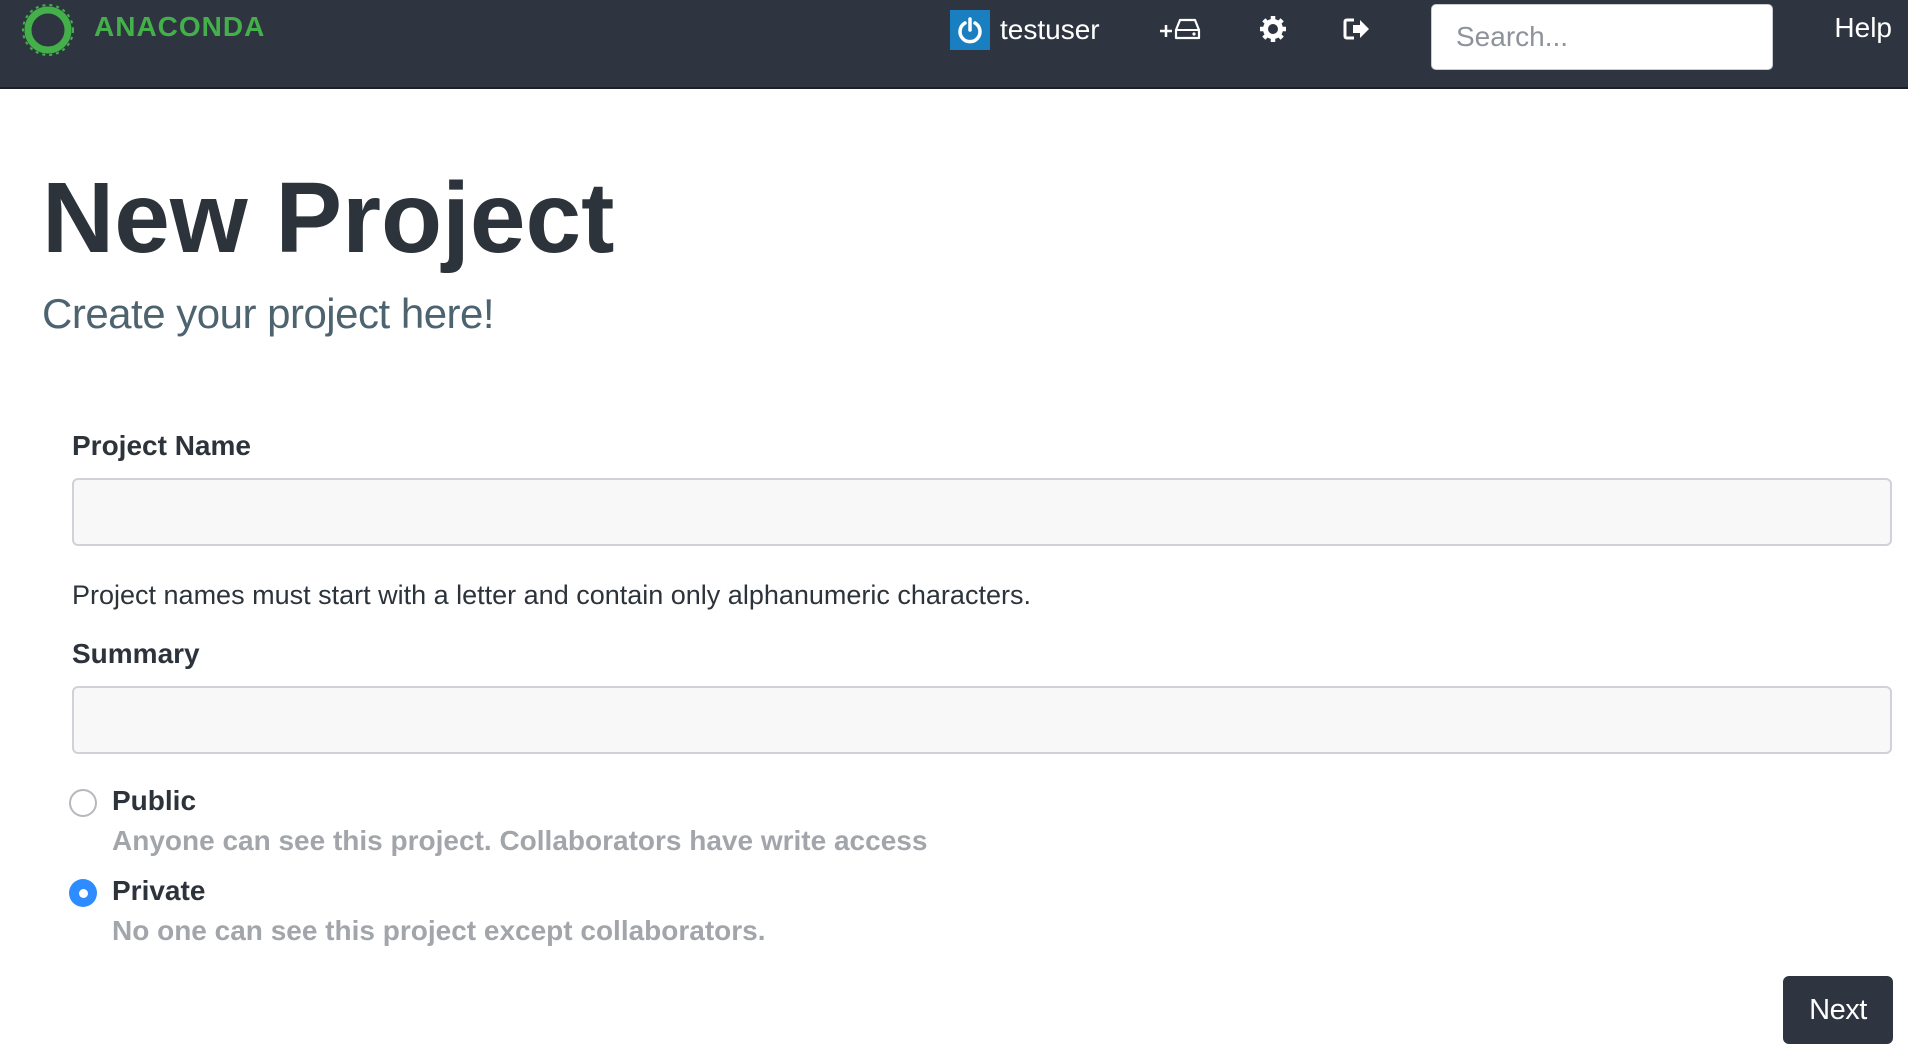 This screenshot has height=1056, width=1908. Describe the element at coordinates (1602, 37) in the screenshot. I see `search-input` at that location.